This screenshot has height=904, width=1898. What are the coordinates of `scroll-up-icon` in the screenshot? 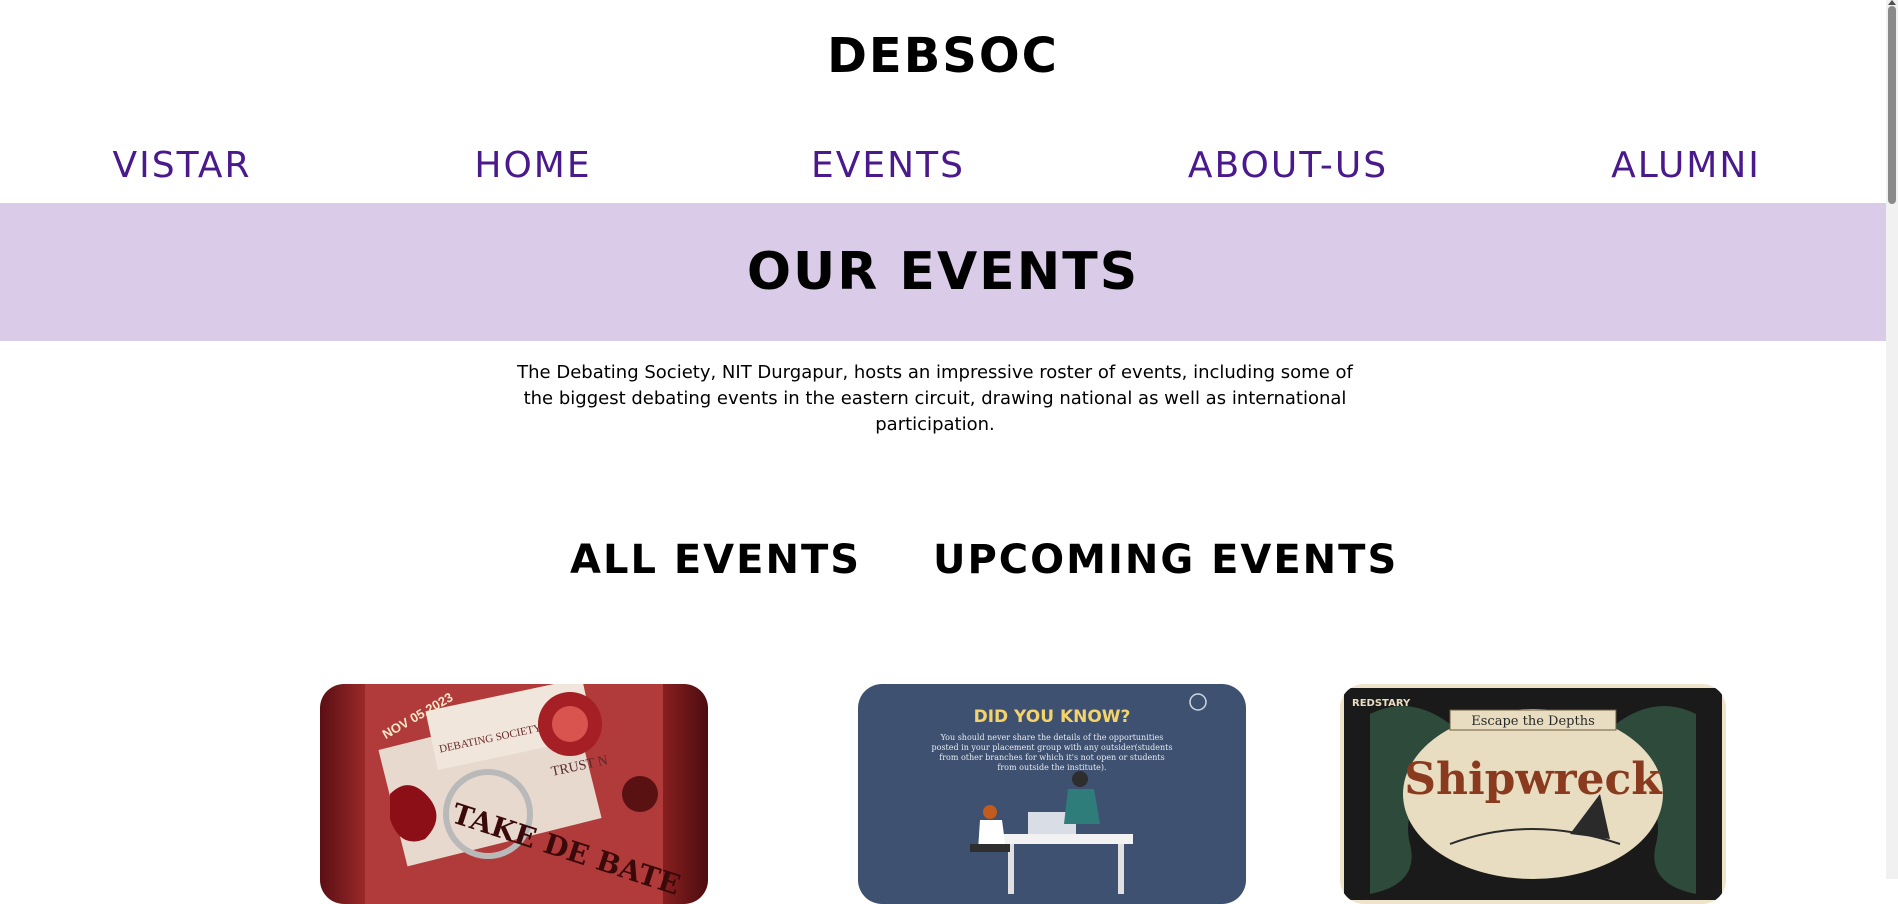 It's located at (1892, 2).